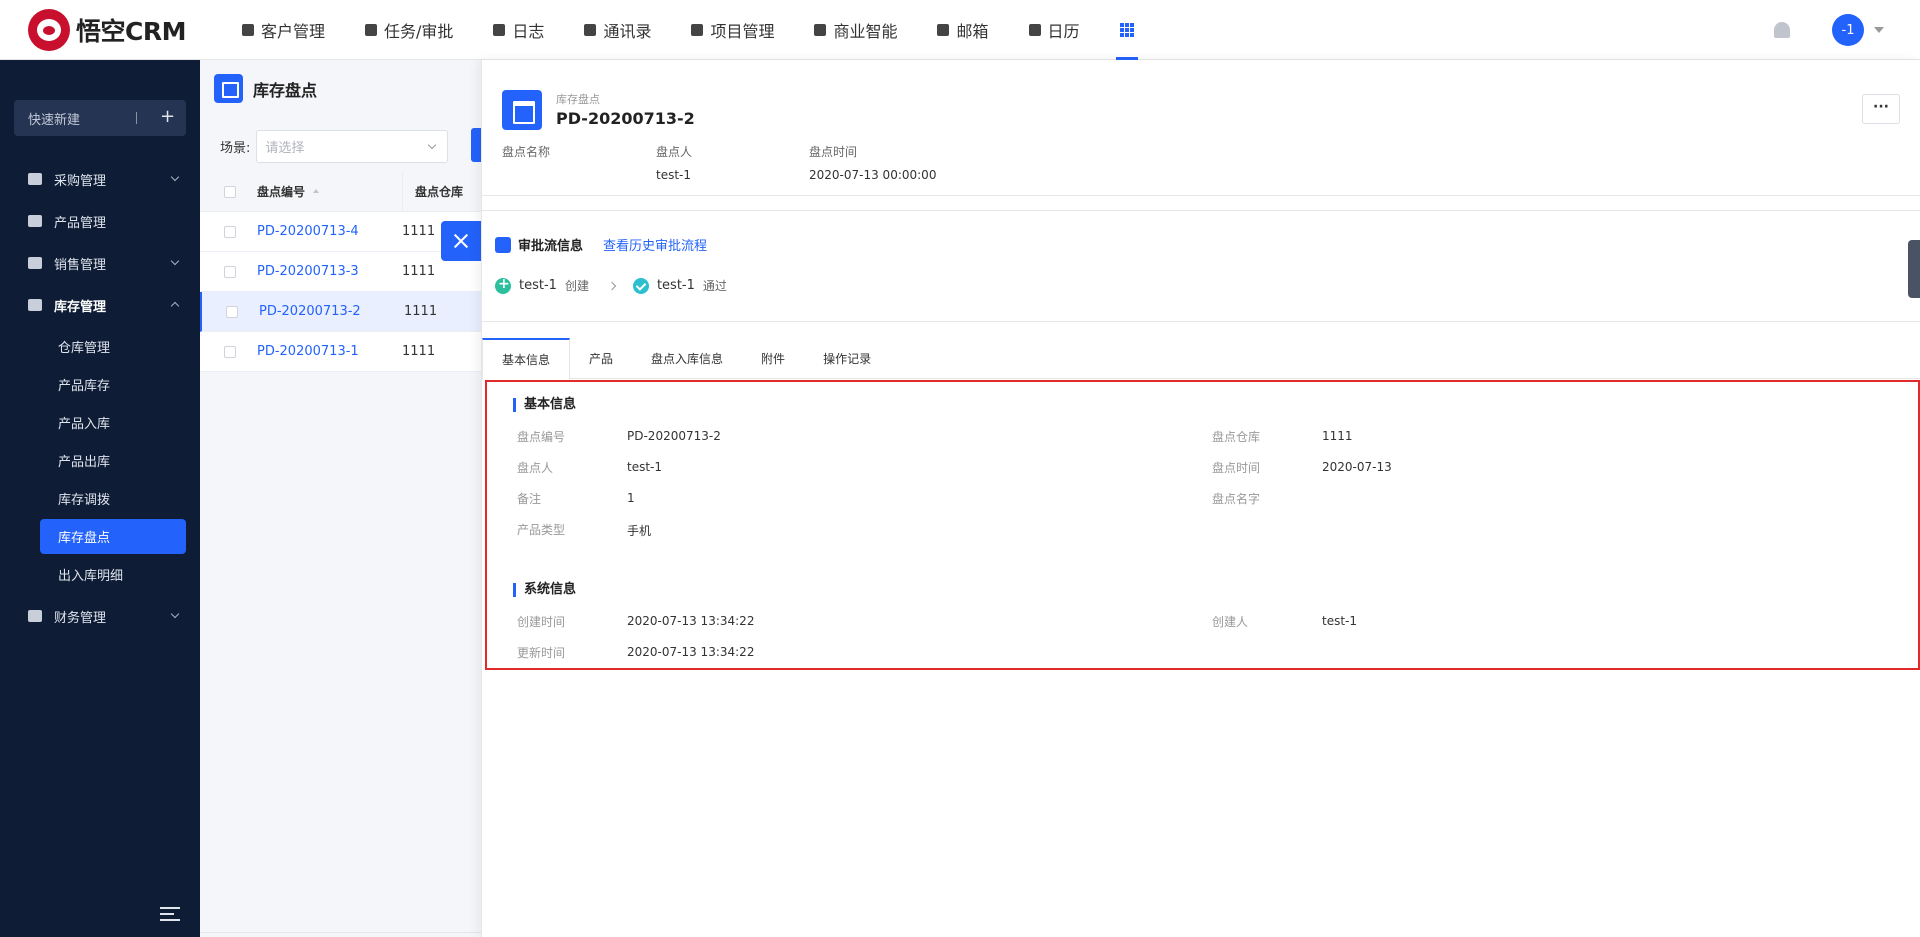 The height and width of the screenshot is (937, 1920). I want to click on user-area: -1, so click(1829, 30).